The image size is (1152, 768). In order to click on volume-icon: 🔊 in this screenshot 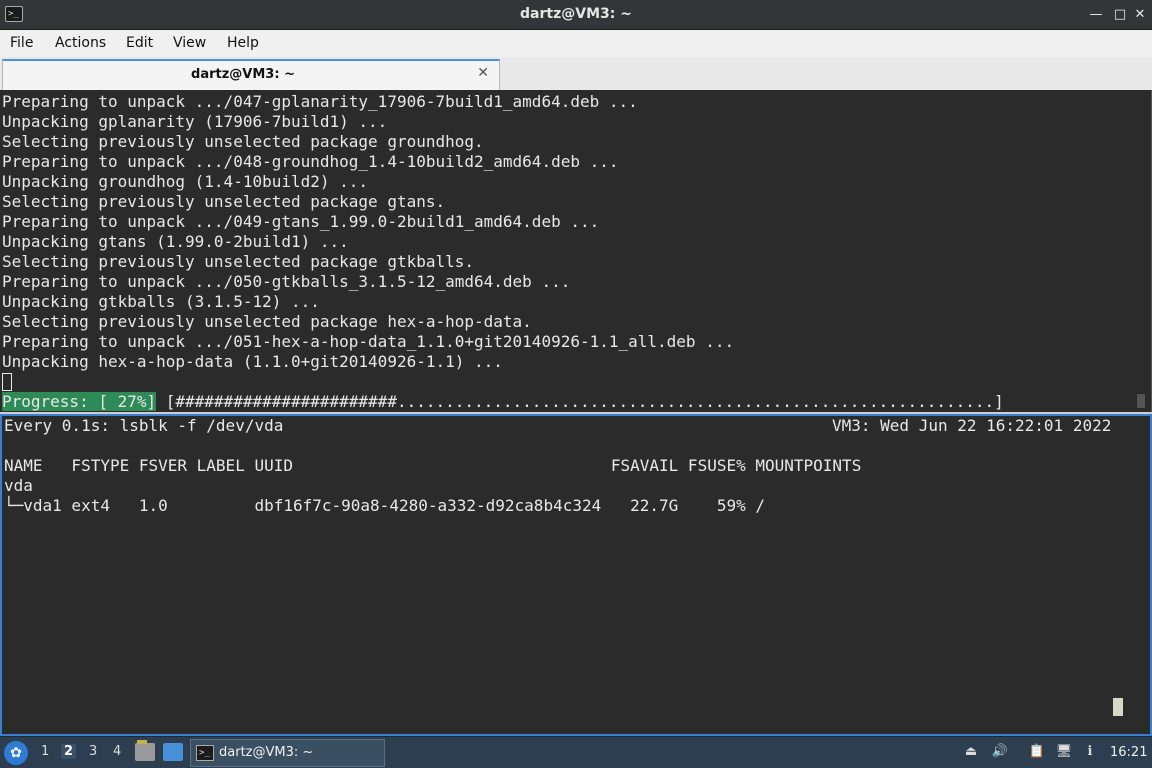, I will do `click(1000, 752)`.